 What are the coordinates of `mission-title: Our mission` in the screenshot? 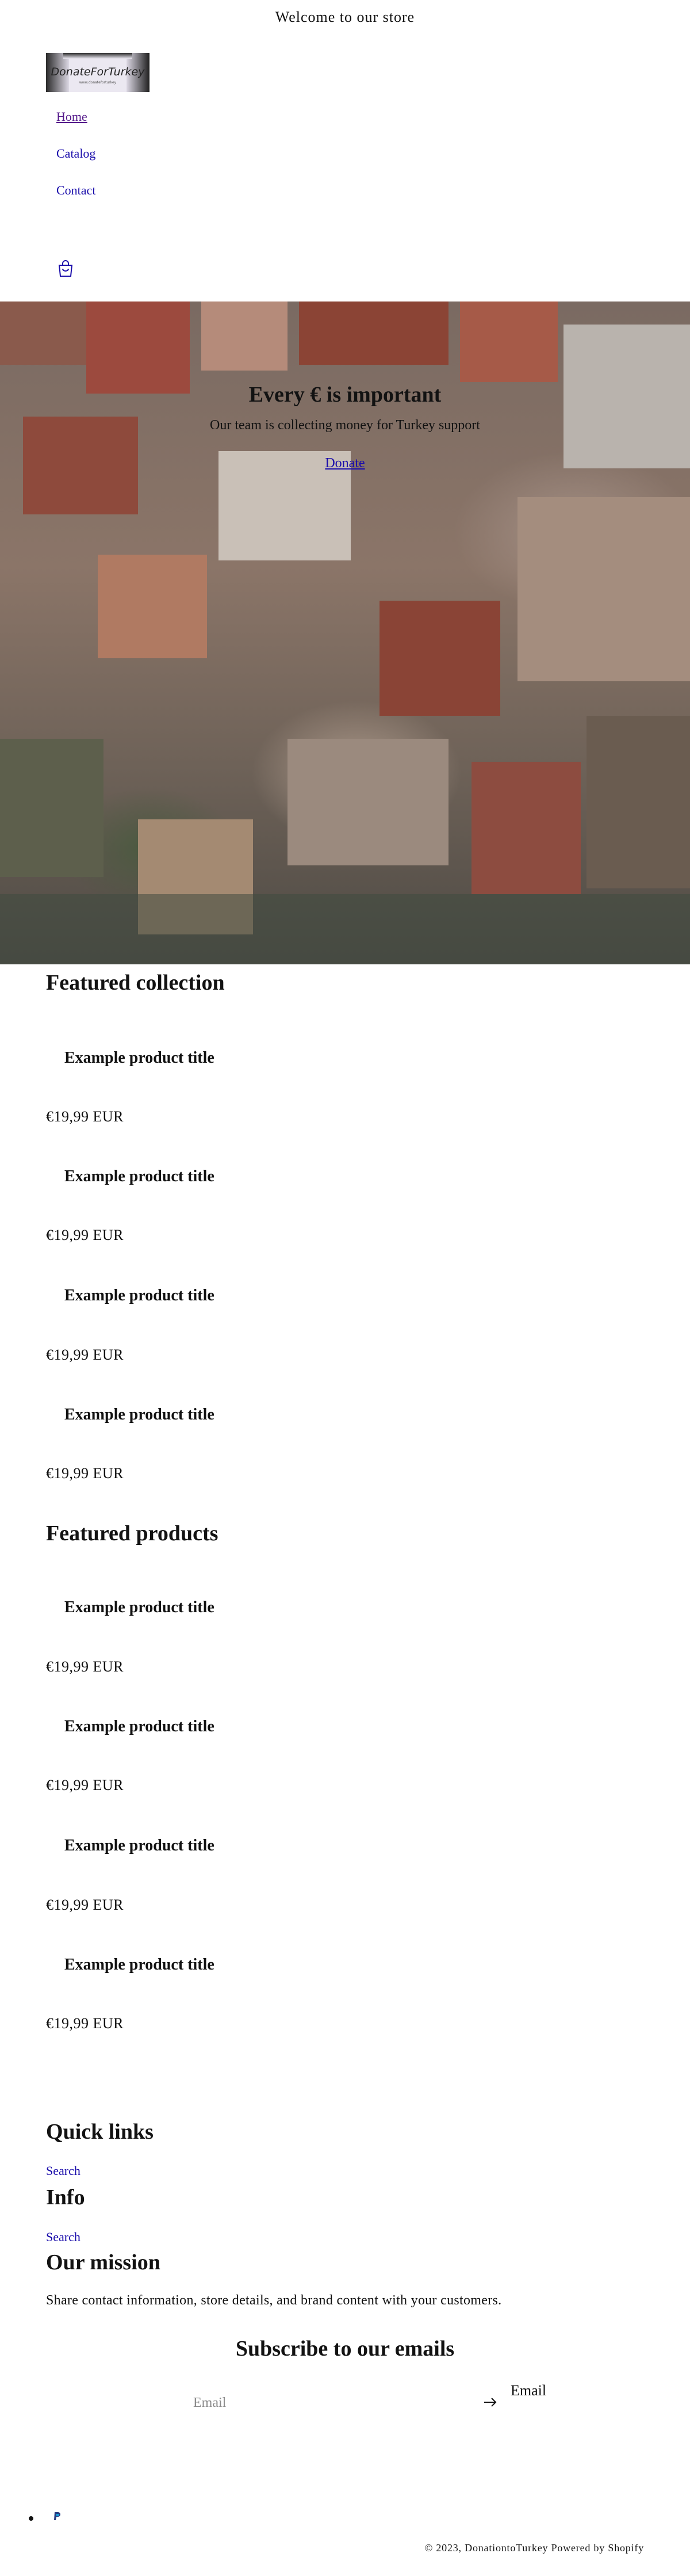 It's located at (103, 2262).